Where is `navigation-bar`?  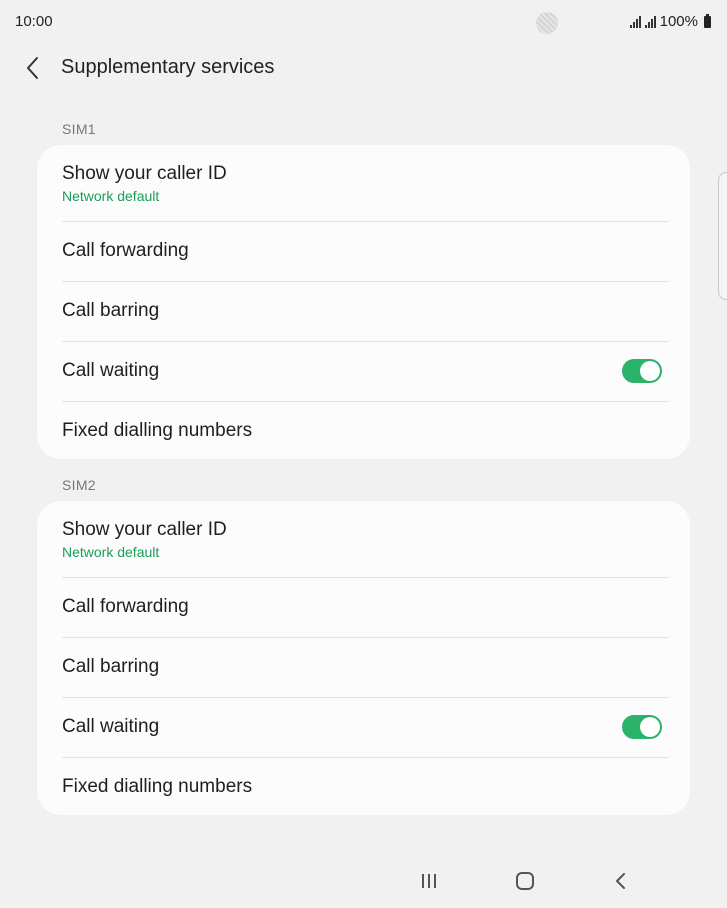 navigation-bar is located at coordinates (363, 883).